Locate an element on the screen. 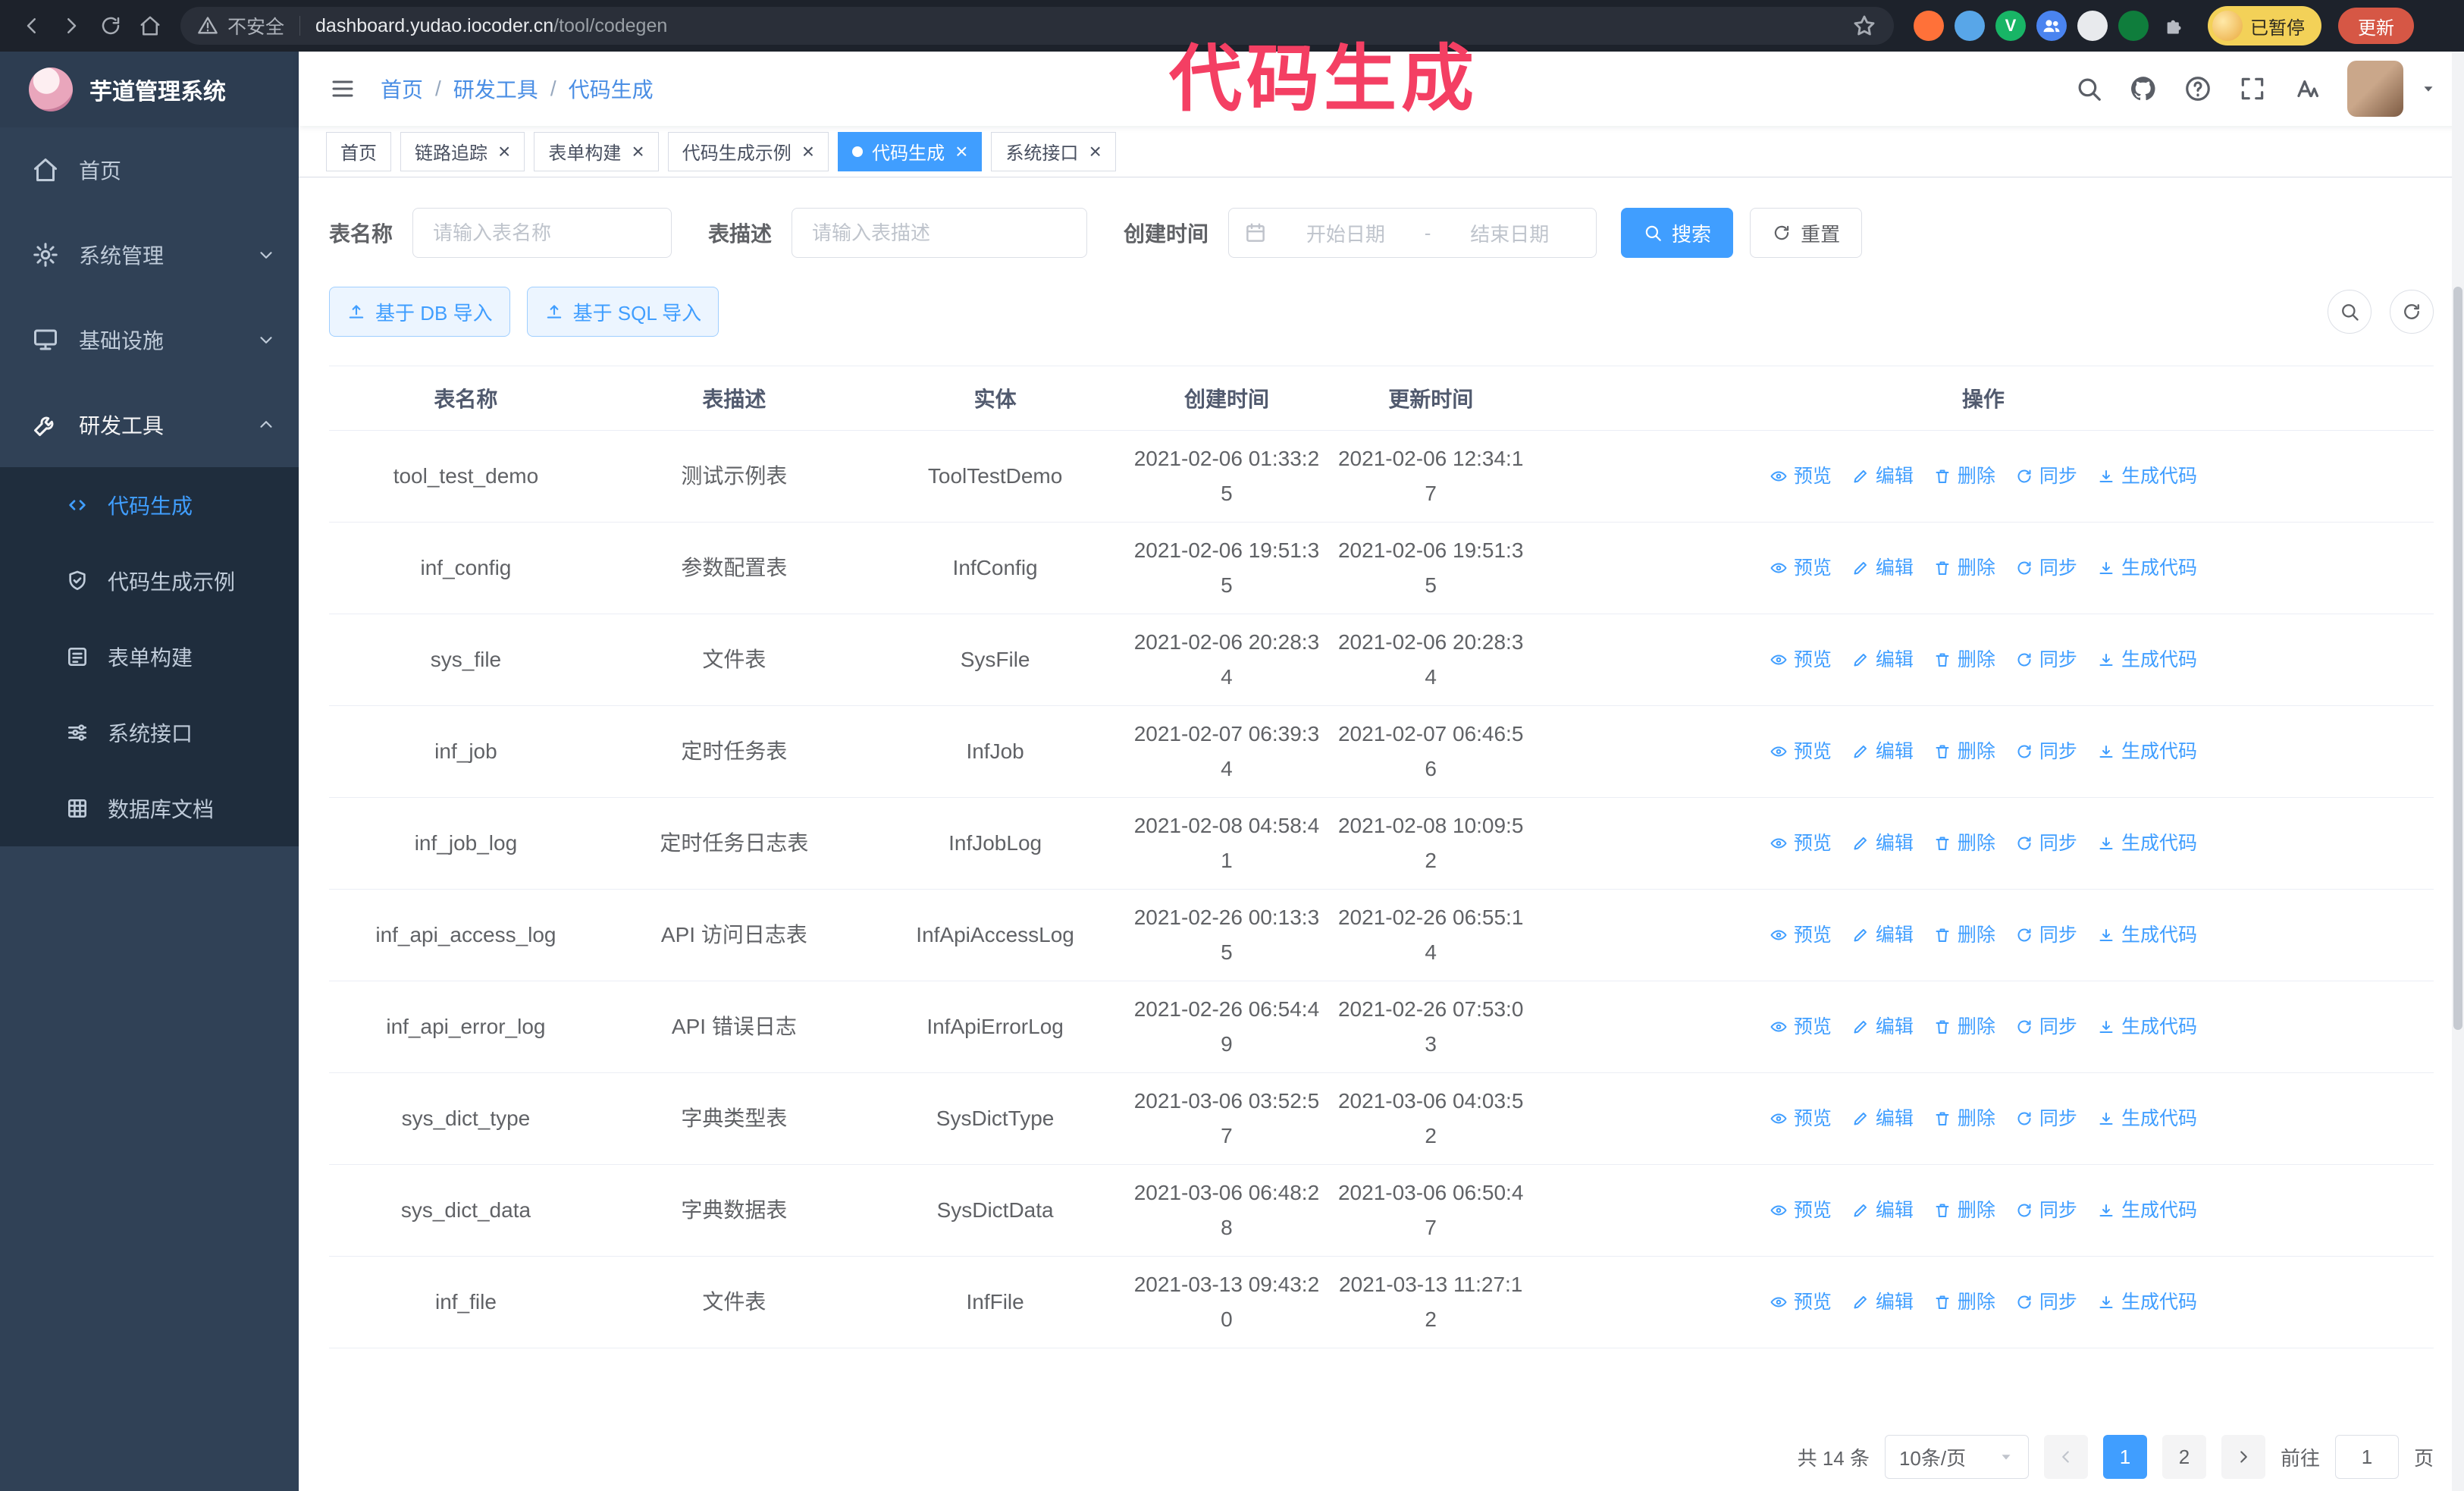  page-scrollbar is located at coordinates (2458, 771).